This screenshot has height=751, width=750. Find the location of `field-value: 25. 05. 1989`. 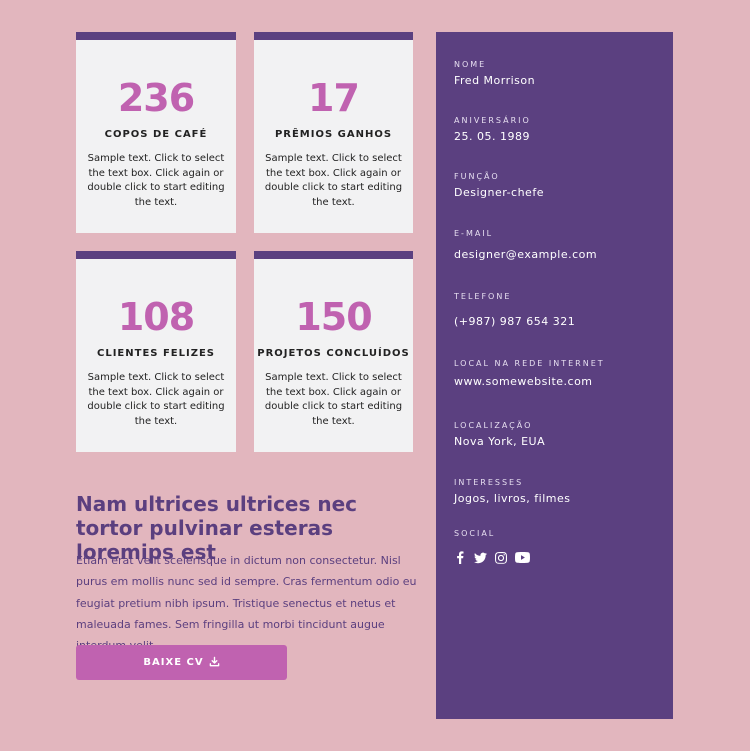

field-value: 25. 05. 1989 is located at coordinates (492, 136).